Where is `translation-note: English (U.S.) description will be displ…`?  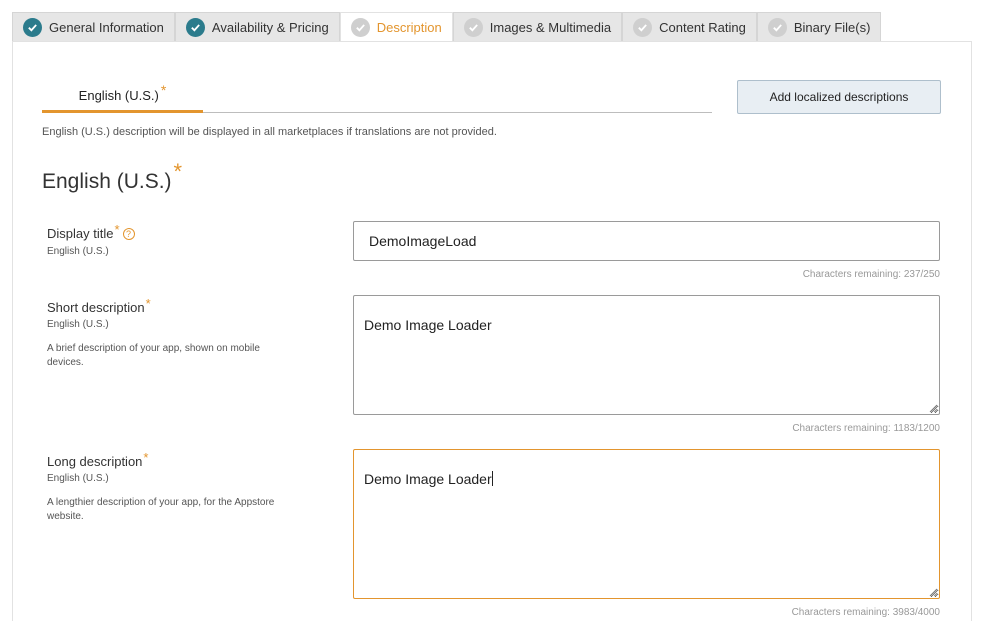 translation-note: English (U.S.) description will be displ… is located at coordinates (269, 132).